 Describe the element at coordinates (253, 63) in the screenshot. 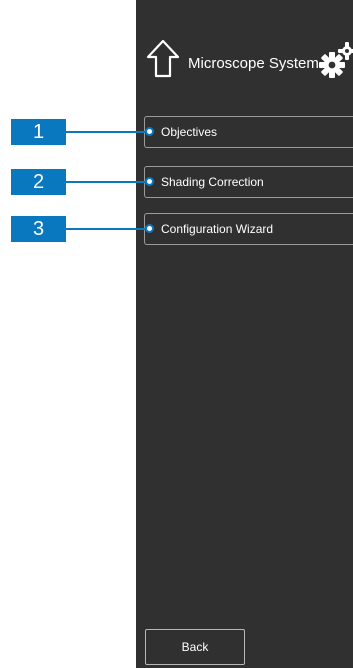

I see `app-title: Microscope System` at that location.